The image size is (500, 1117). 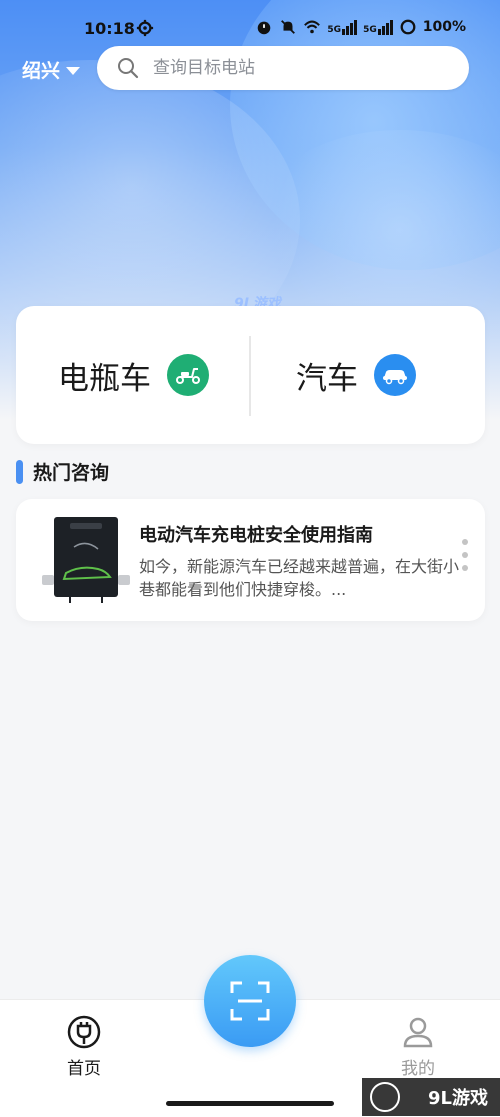 What do you see at coordinates (293, 68) in the screenshot?
I see `search-input` at bounding box center [293, 68].